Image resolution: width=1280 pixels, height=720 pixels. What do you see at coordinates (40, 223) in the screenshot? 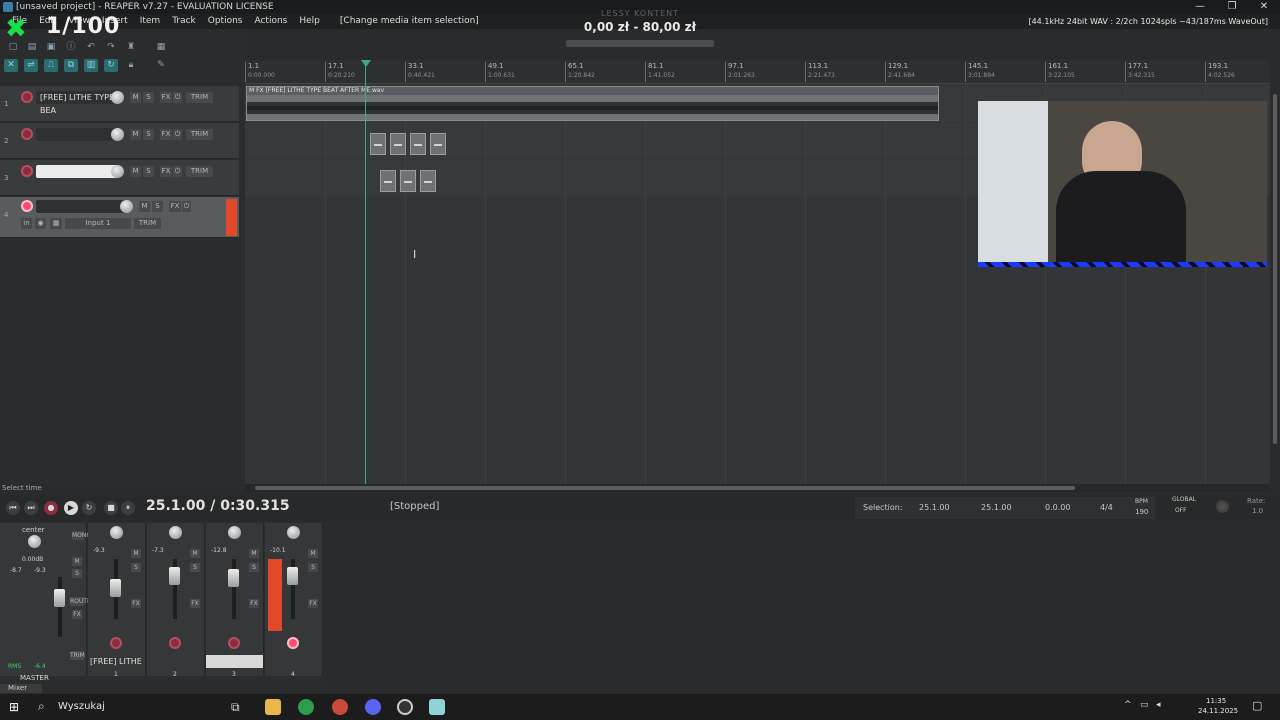
I see `monitor-icon: ◉` at bounding box center [40, 223].